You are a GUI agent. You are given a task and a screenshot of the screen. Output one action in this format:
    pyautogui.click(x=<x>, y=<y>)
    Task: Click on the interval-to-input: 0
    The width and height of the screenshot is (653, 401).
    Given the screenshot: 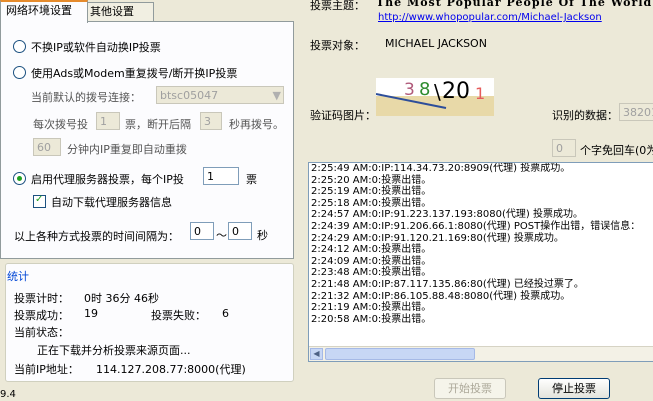 What is the action you would take?
    pyautogui.click(x=240, y=231)
    